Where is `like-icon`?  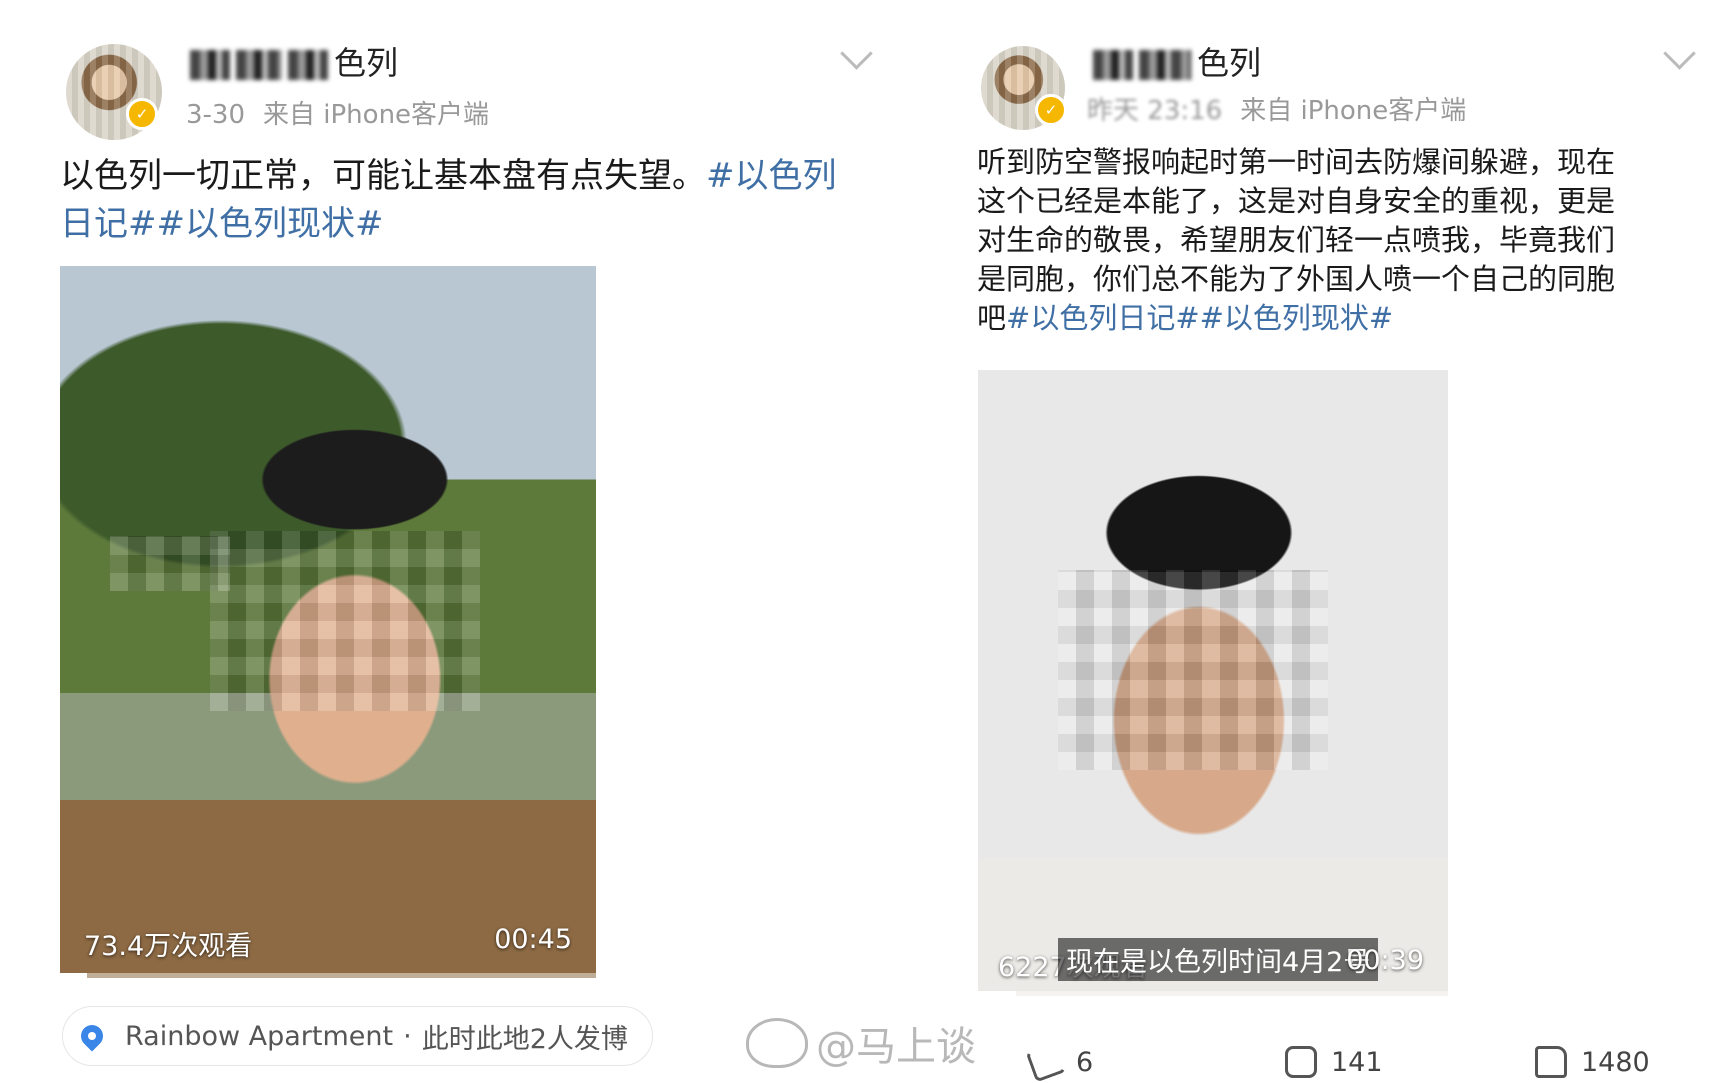
like-icon is located at coordinates (1551, 1062).